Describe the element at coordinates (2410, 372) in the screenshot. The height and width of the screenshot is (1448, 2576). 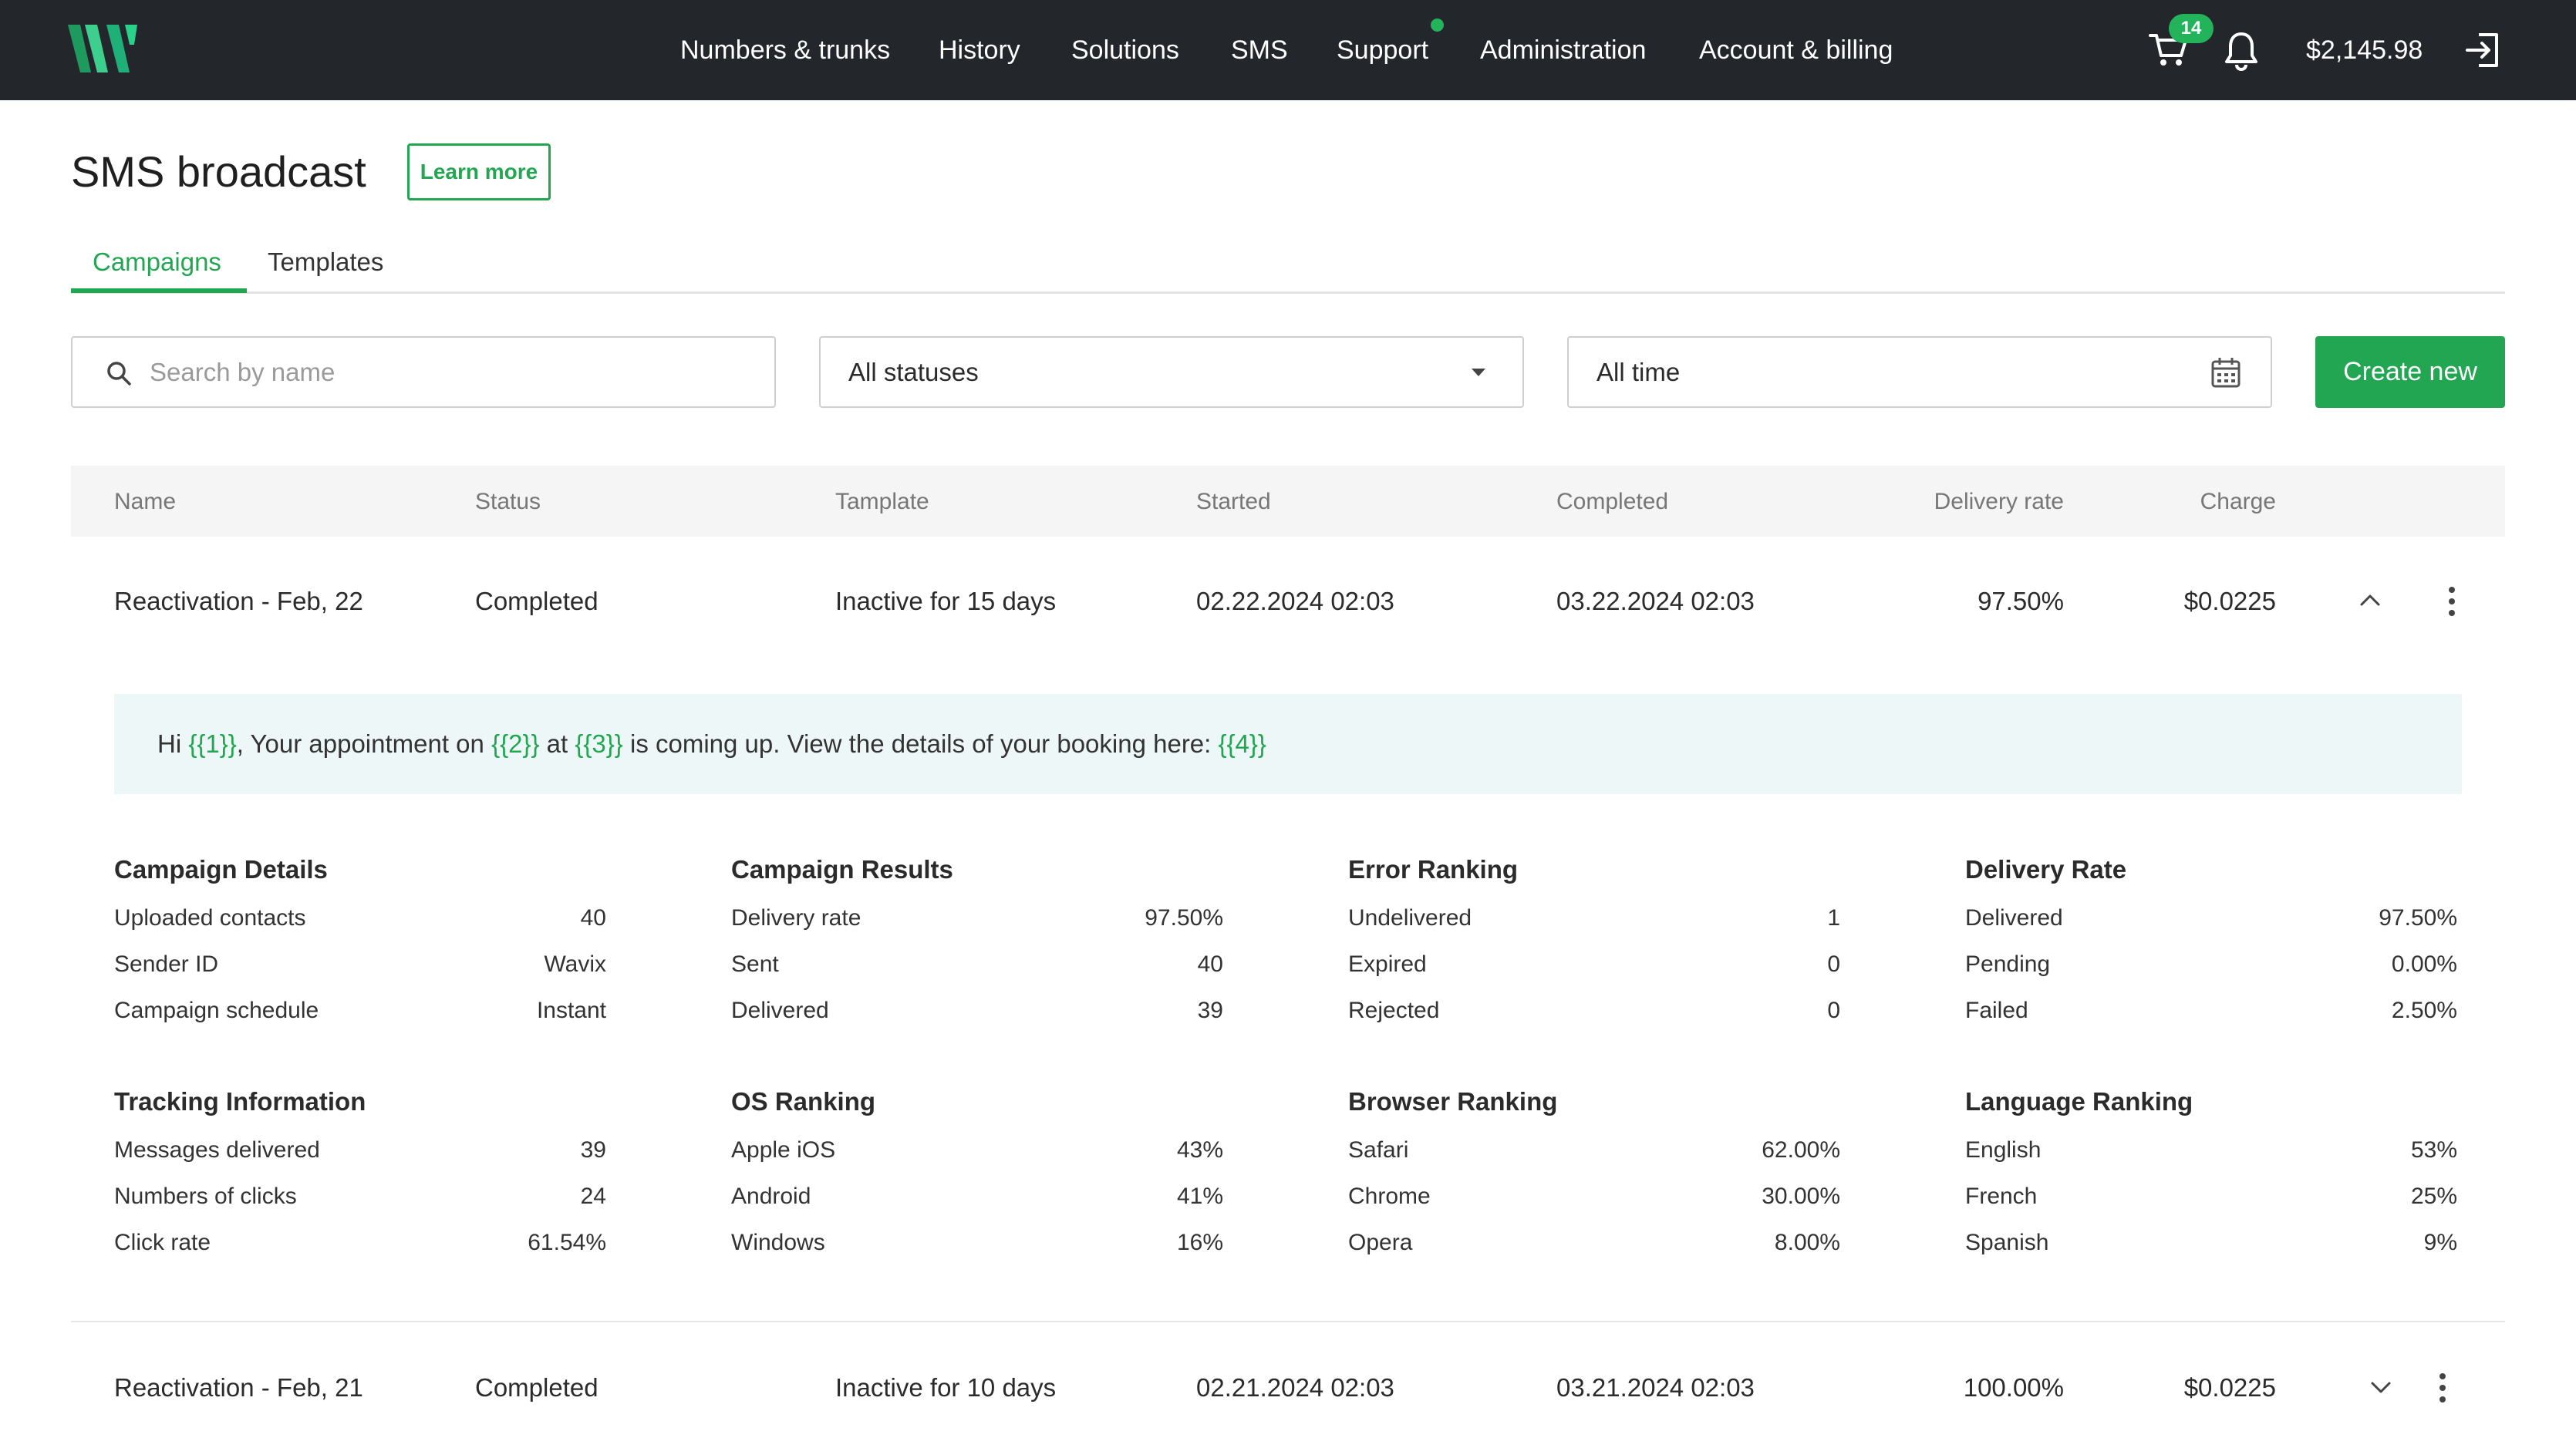
I see `create-new-button: Create new` at that location.